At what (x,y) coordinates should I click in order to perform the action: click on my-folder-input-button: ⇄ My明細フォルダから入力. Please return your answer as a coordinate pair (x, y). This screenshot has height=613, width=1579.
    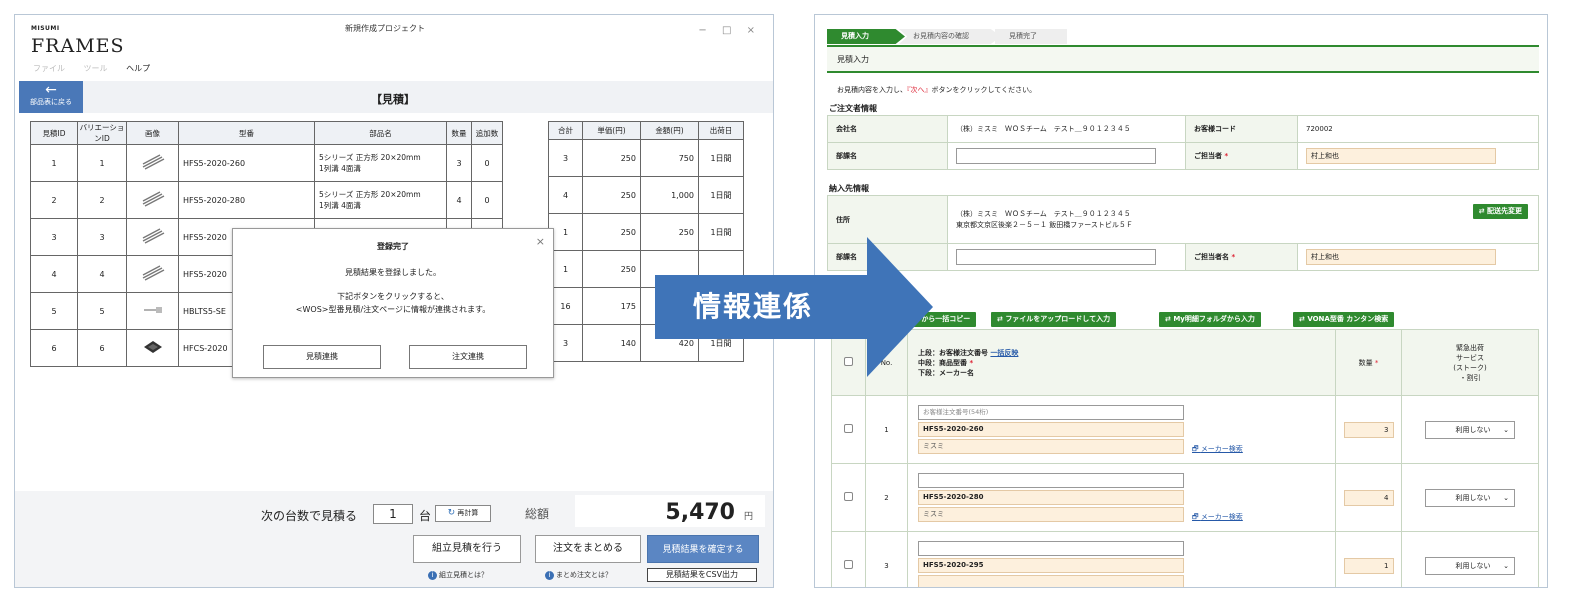
    Looking at the image, I should click on (1210, 319).